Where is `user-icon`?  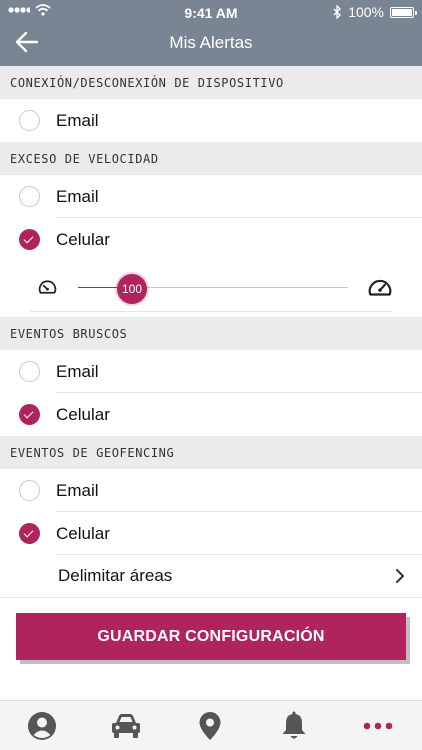 user-icon is located at coordinates (42, 726).